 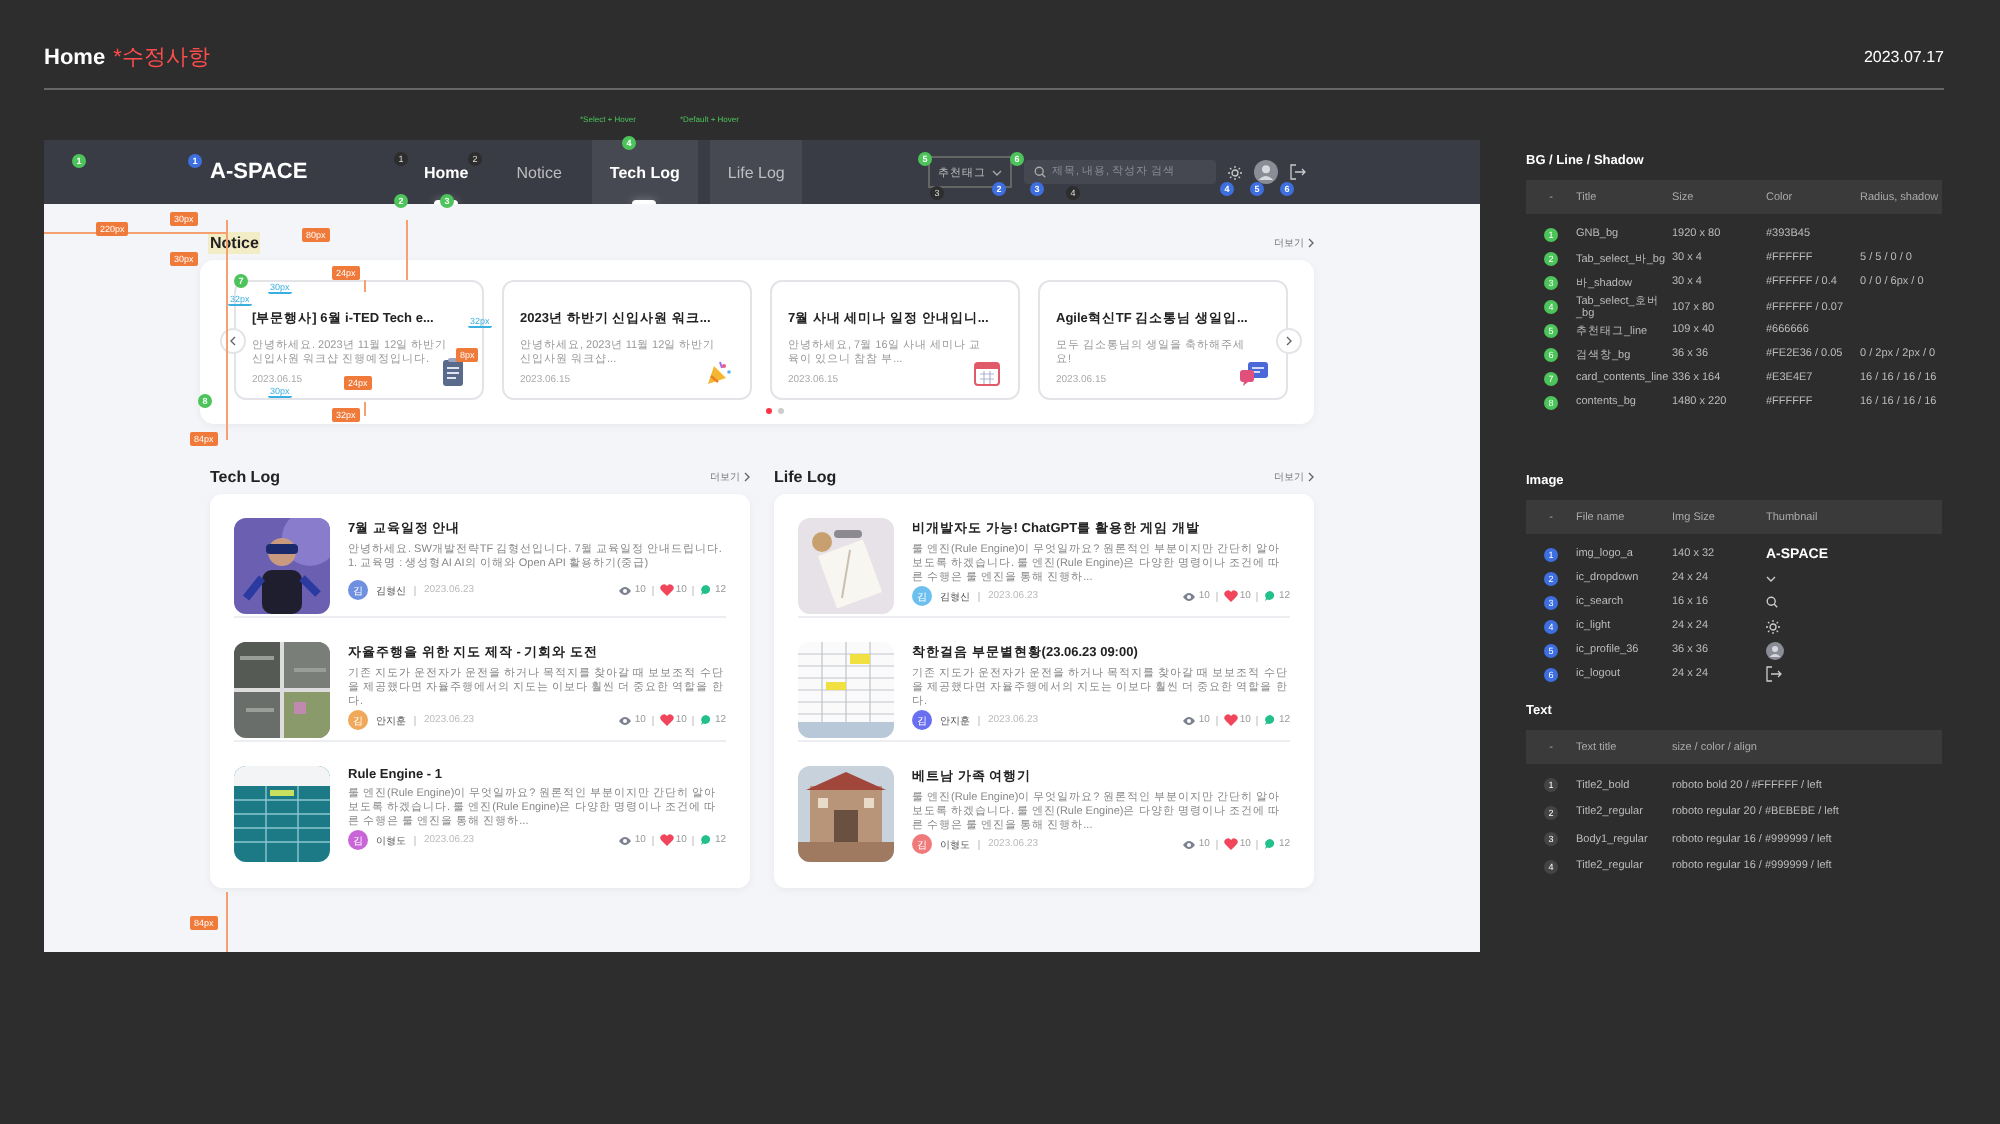 What do you see at coordinates (539, 172) in the screenshot?
I see `nav-tab: Notice` at bounding box center [539, 172].